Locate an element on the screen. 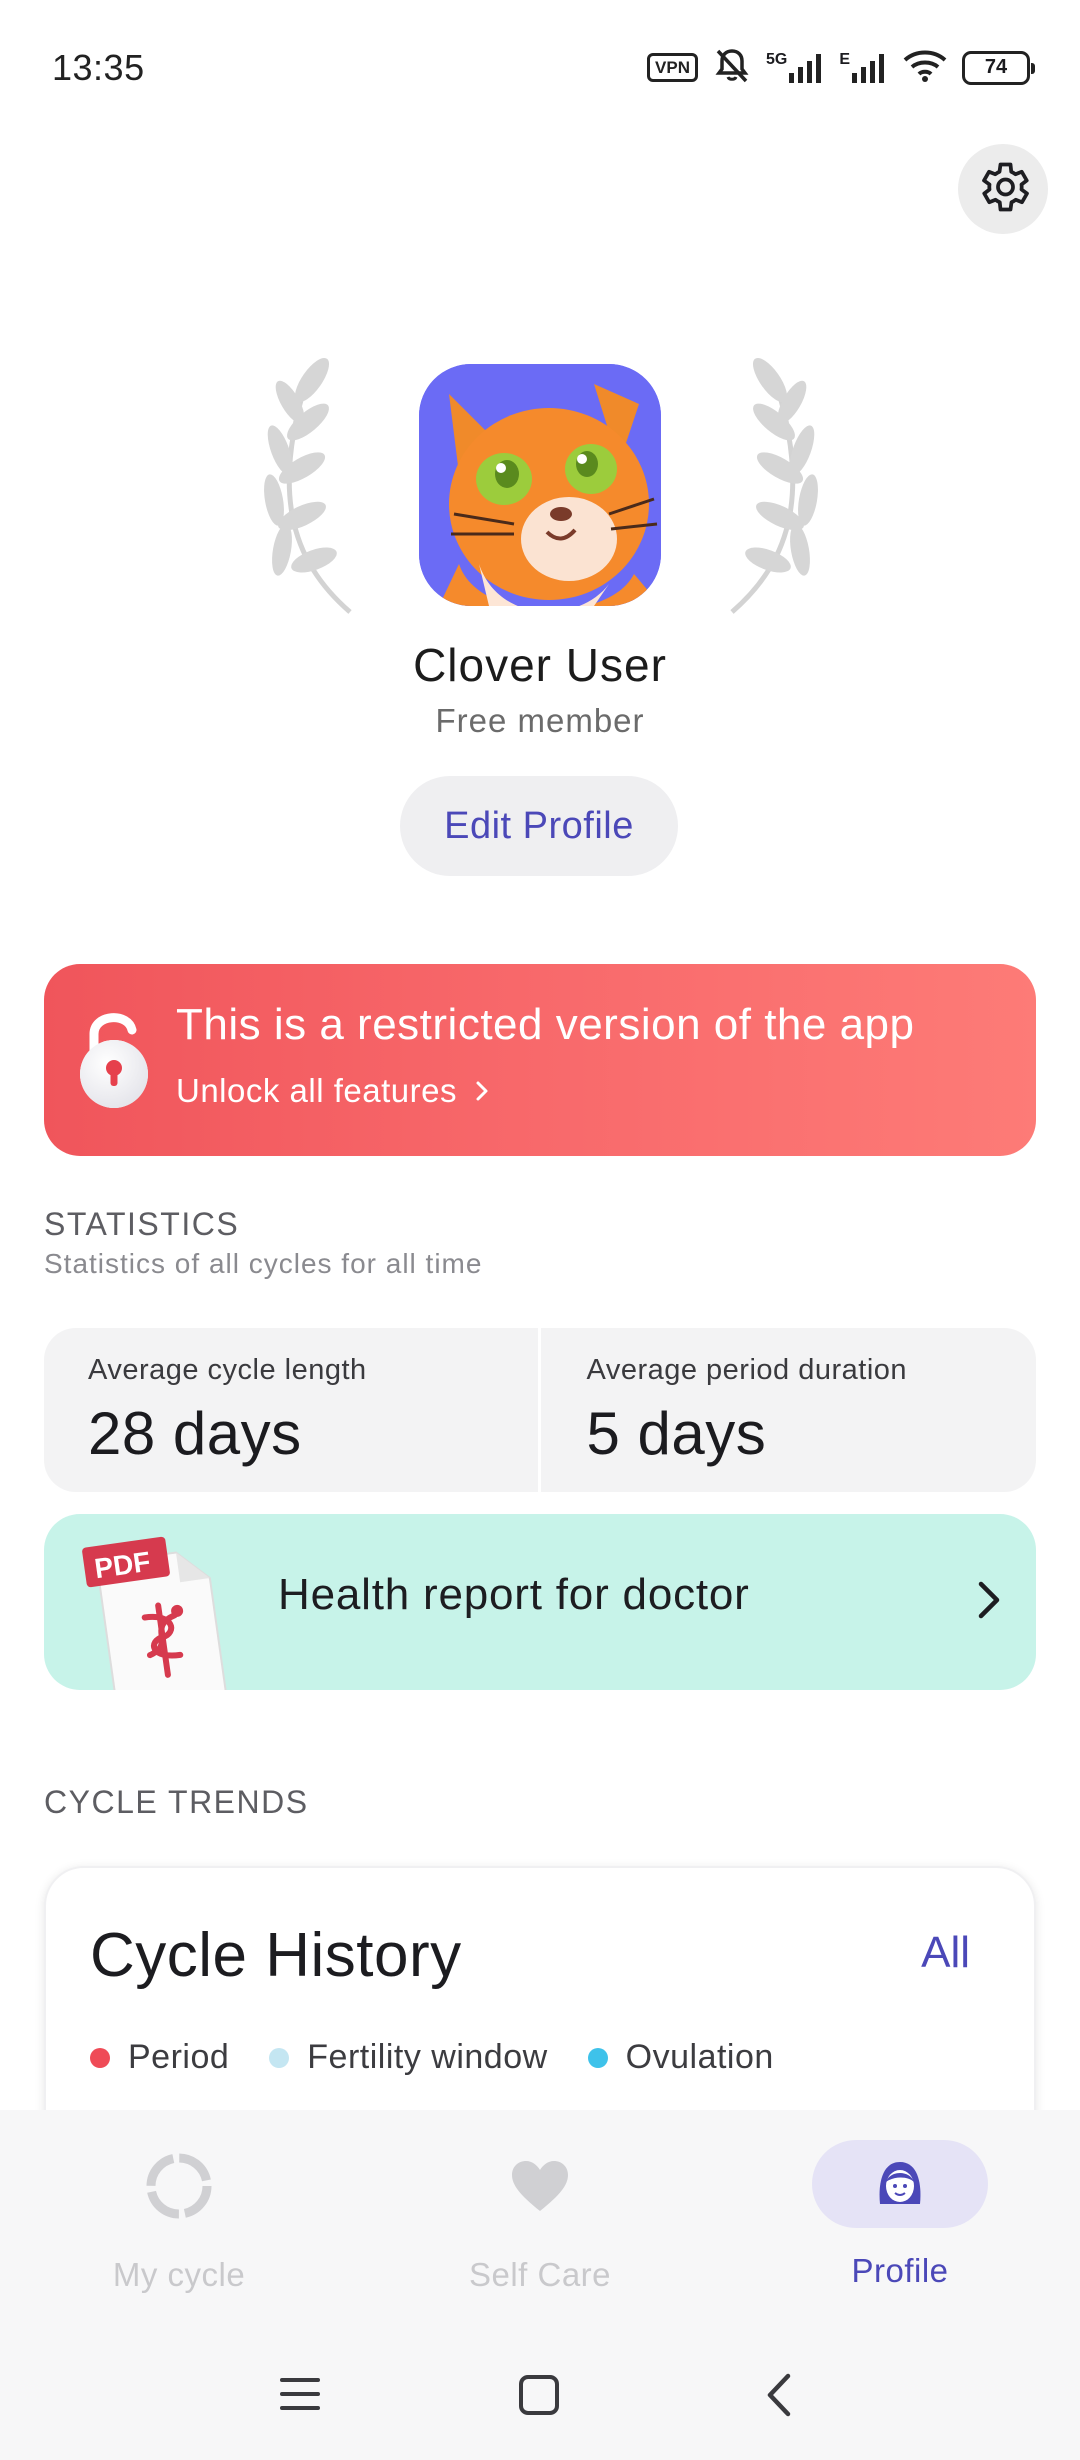 This screenshot has height=2460, width=1080. membership-tier: Free member is located at coordinates (540, 720).